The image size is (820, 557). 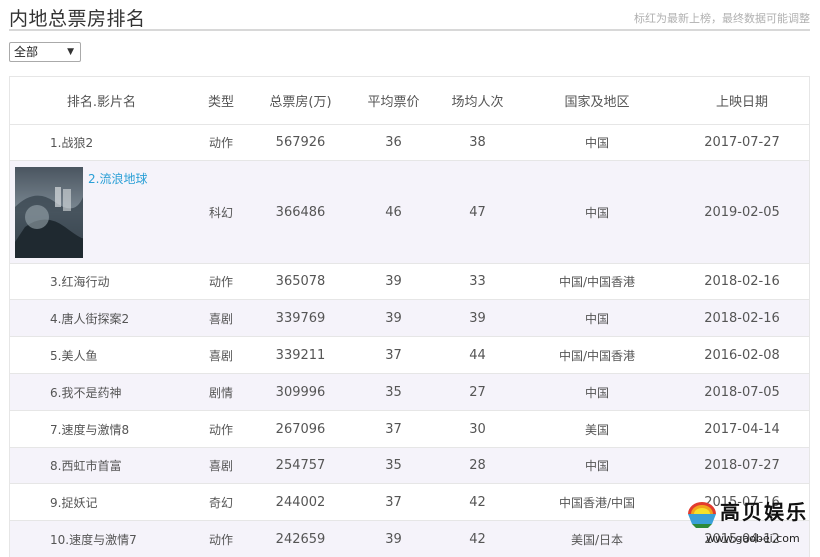 What do you see at coordinates (101, 392) in the screenshot?
I see `movie-title: 6.我不是药神` at bounding box center [101, 392].